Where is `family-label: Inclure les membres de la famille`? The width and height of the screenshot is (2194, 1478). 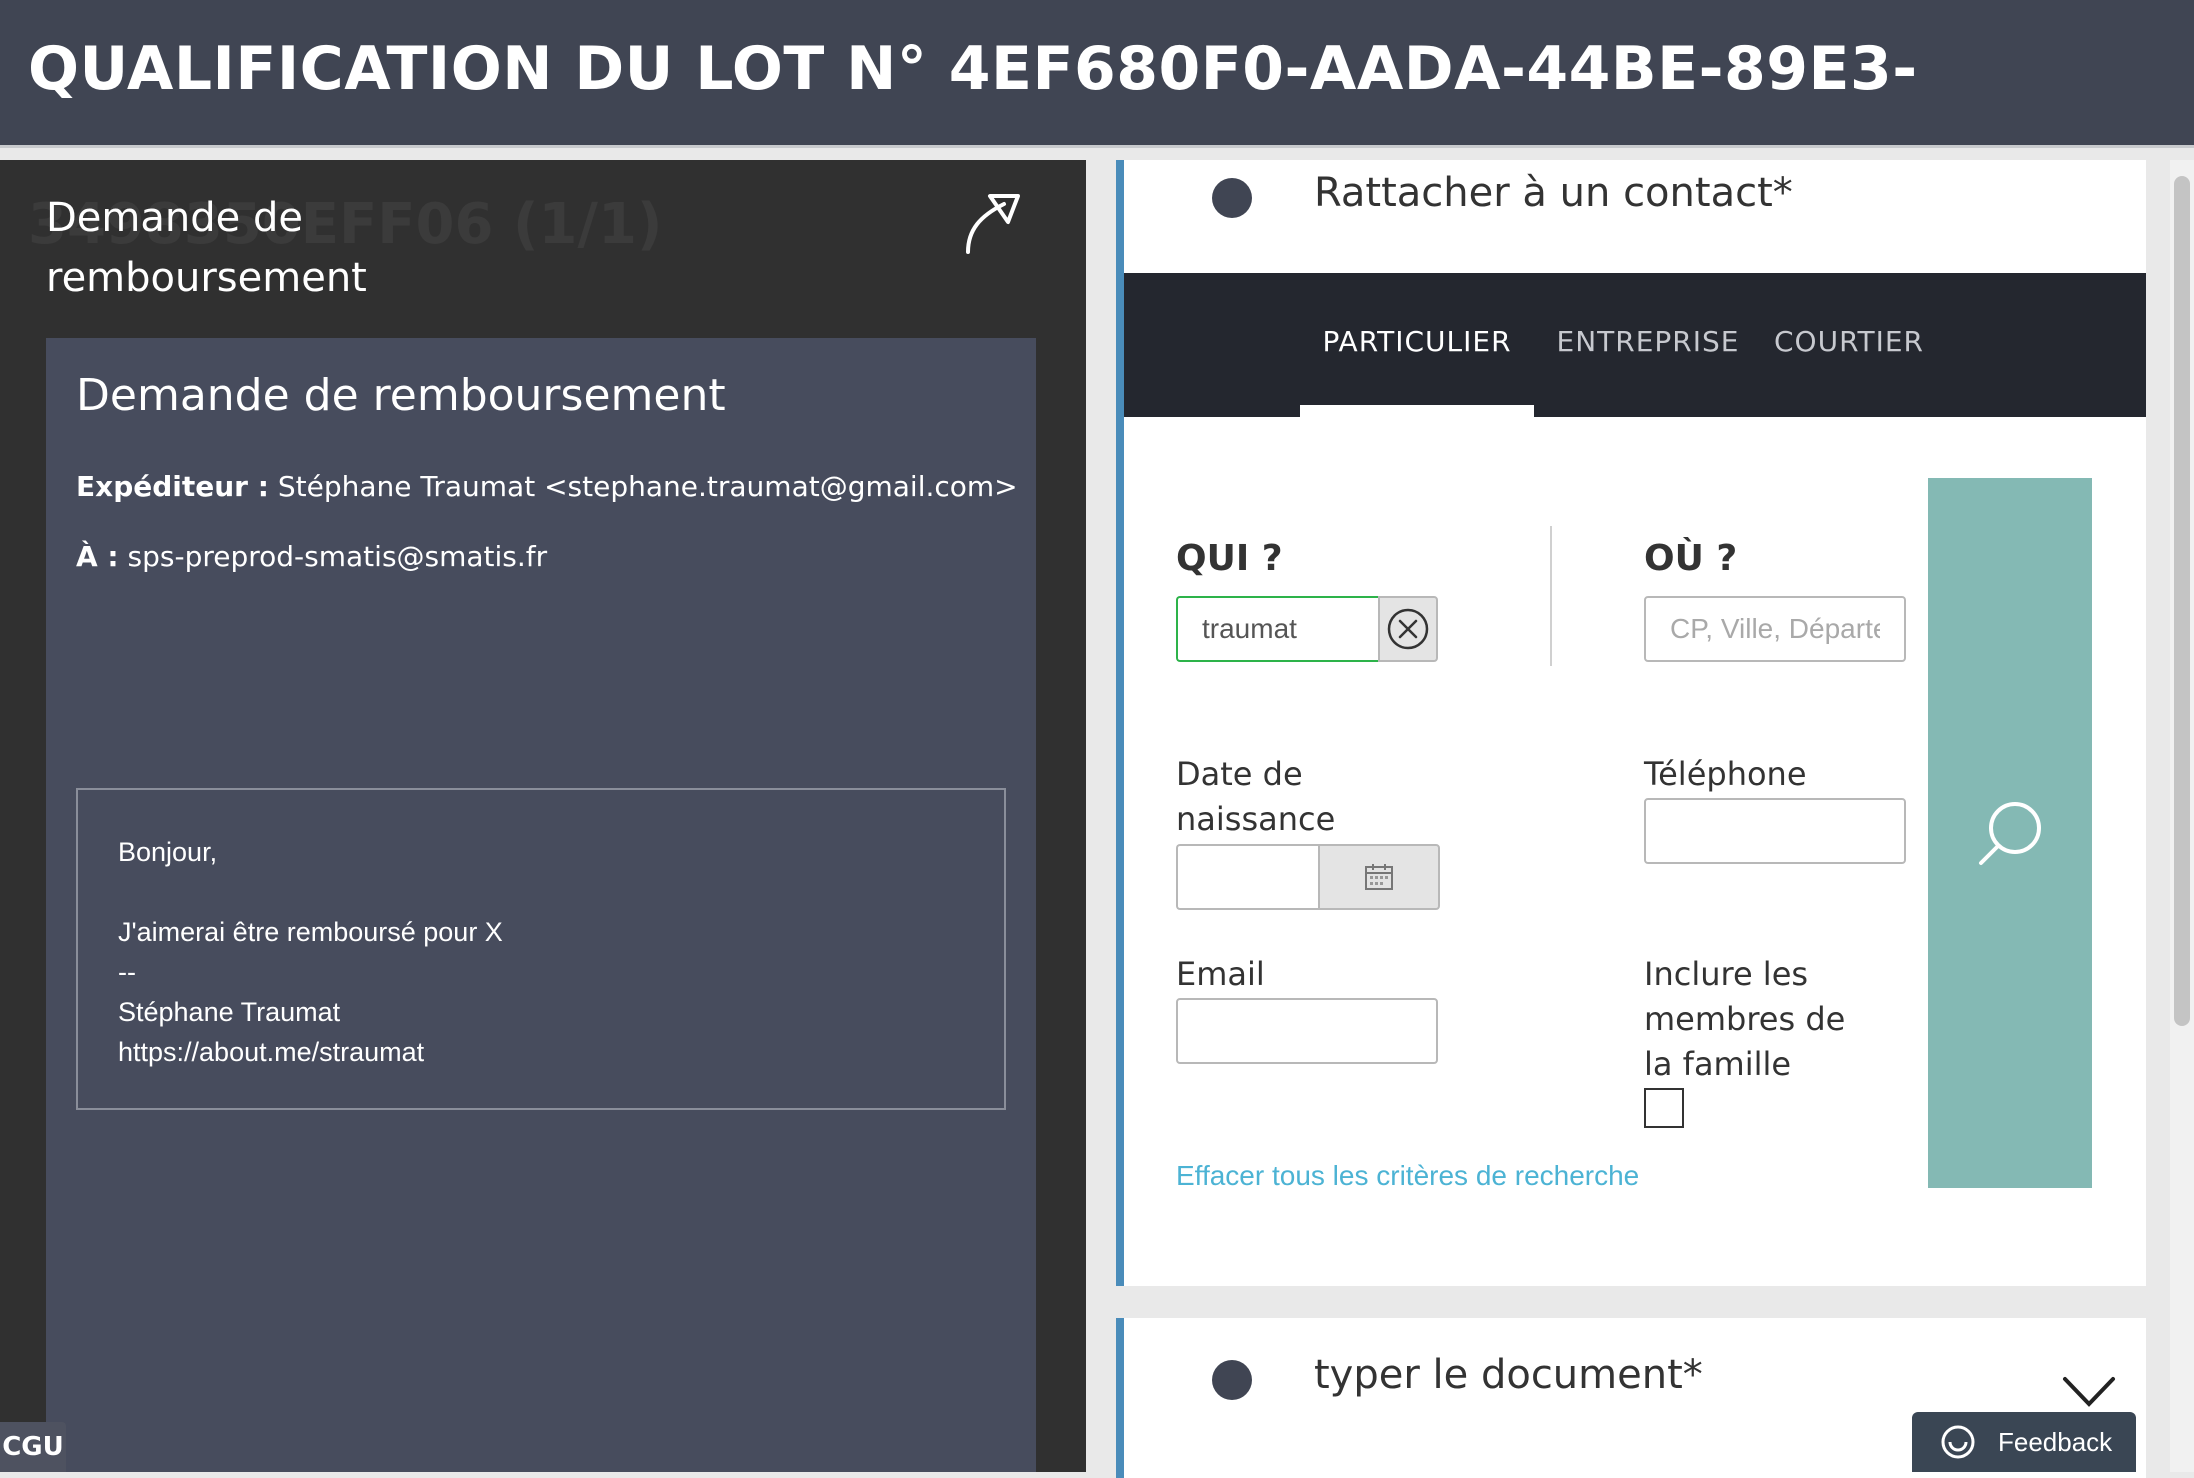 family-label: Inclure les membres de la famille is located at coordinates (1744, 1019).